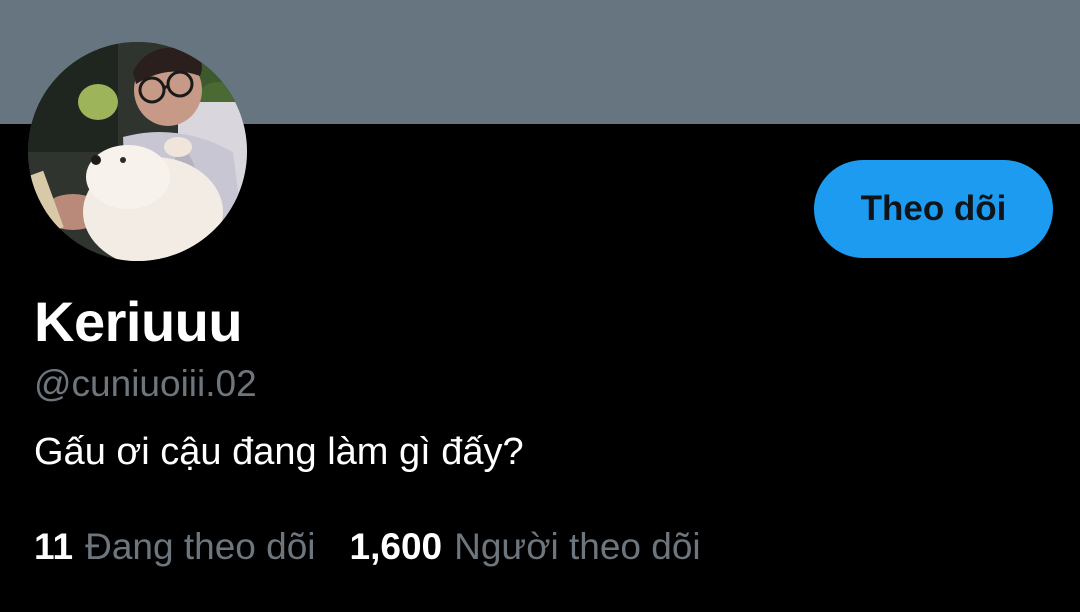  I want to click on followers-label: Người theo dõi, so click(577, 546).